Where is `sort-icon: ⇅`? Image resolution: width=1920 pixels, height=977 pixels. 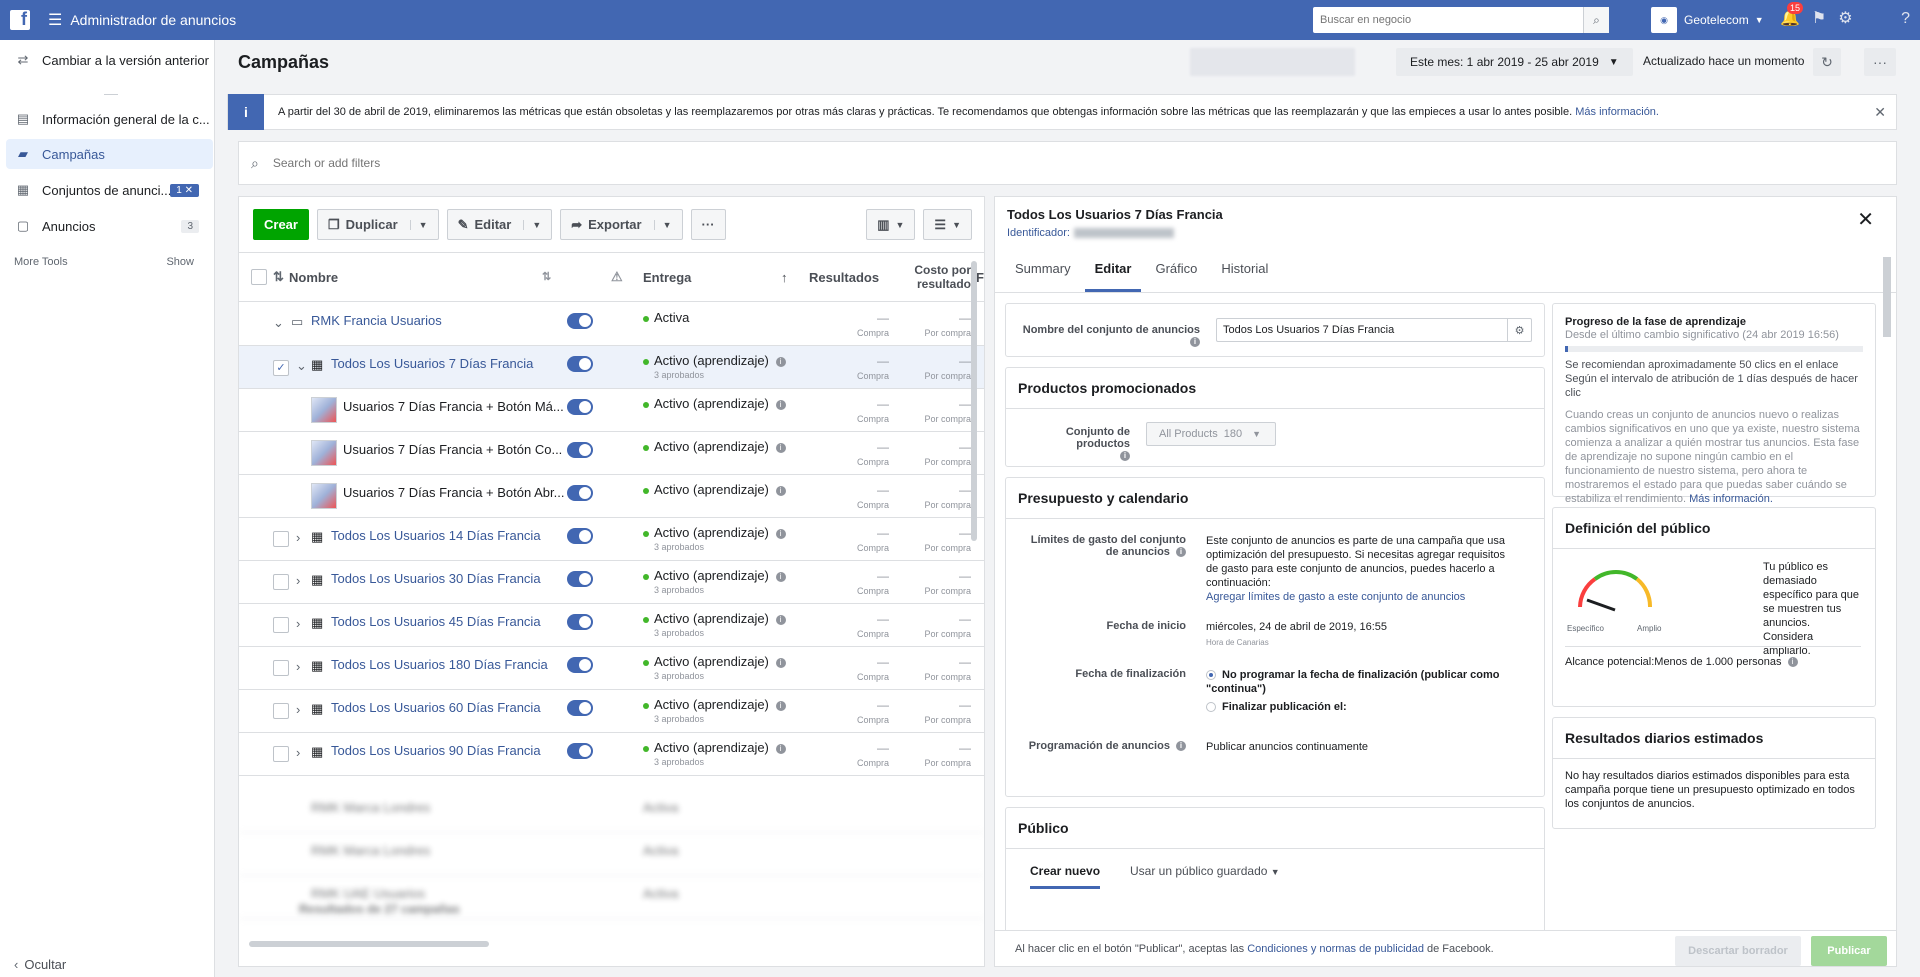
sort-icon: ⇅ is located at coordinates (278, 277).